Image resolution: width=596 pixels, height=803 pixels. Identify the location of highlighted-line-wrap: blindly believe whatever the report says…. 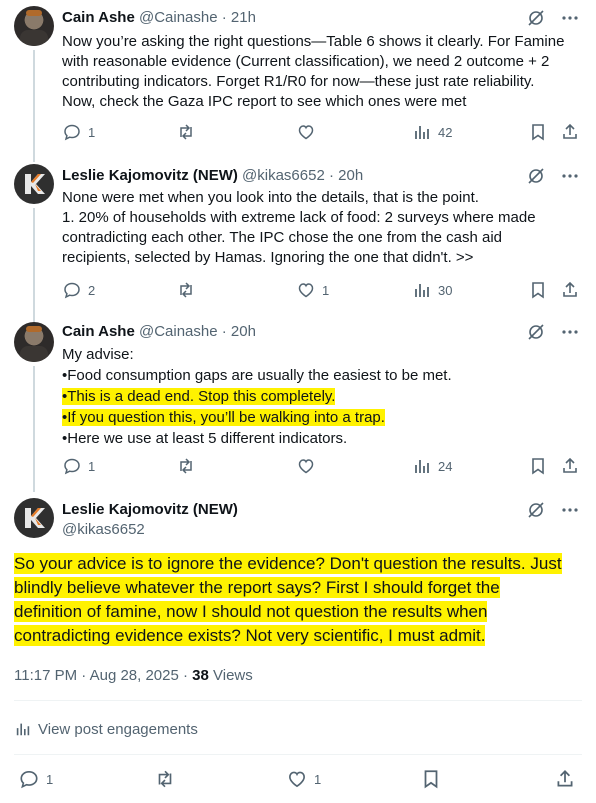
(299, 588).